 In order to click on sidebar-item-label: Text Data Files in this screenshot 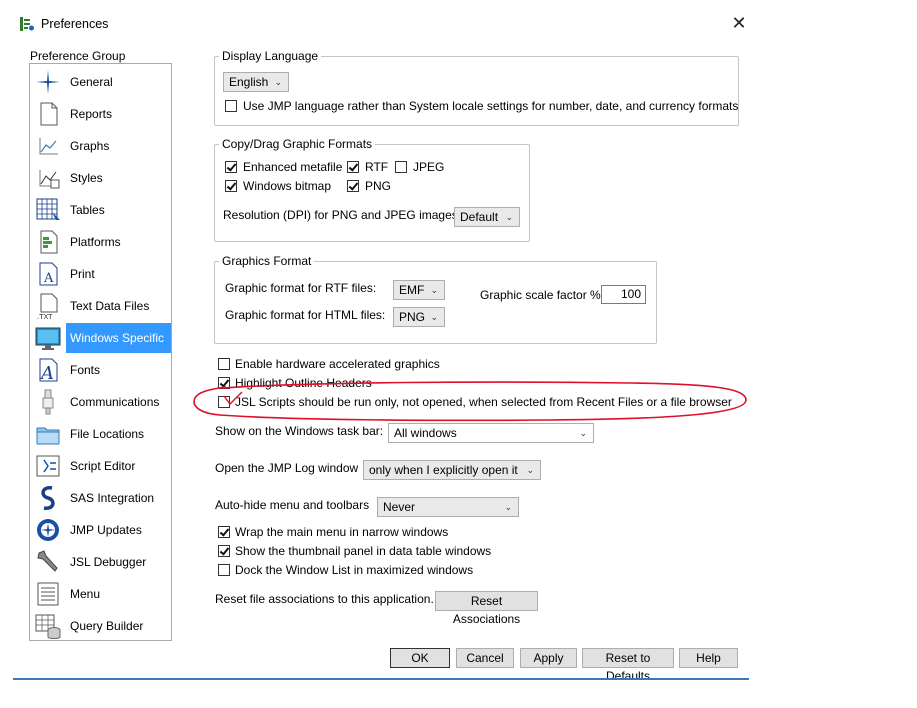, I will do `click(110, 306)`.